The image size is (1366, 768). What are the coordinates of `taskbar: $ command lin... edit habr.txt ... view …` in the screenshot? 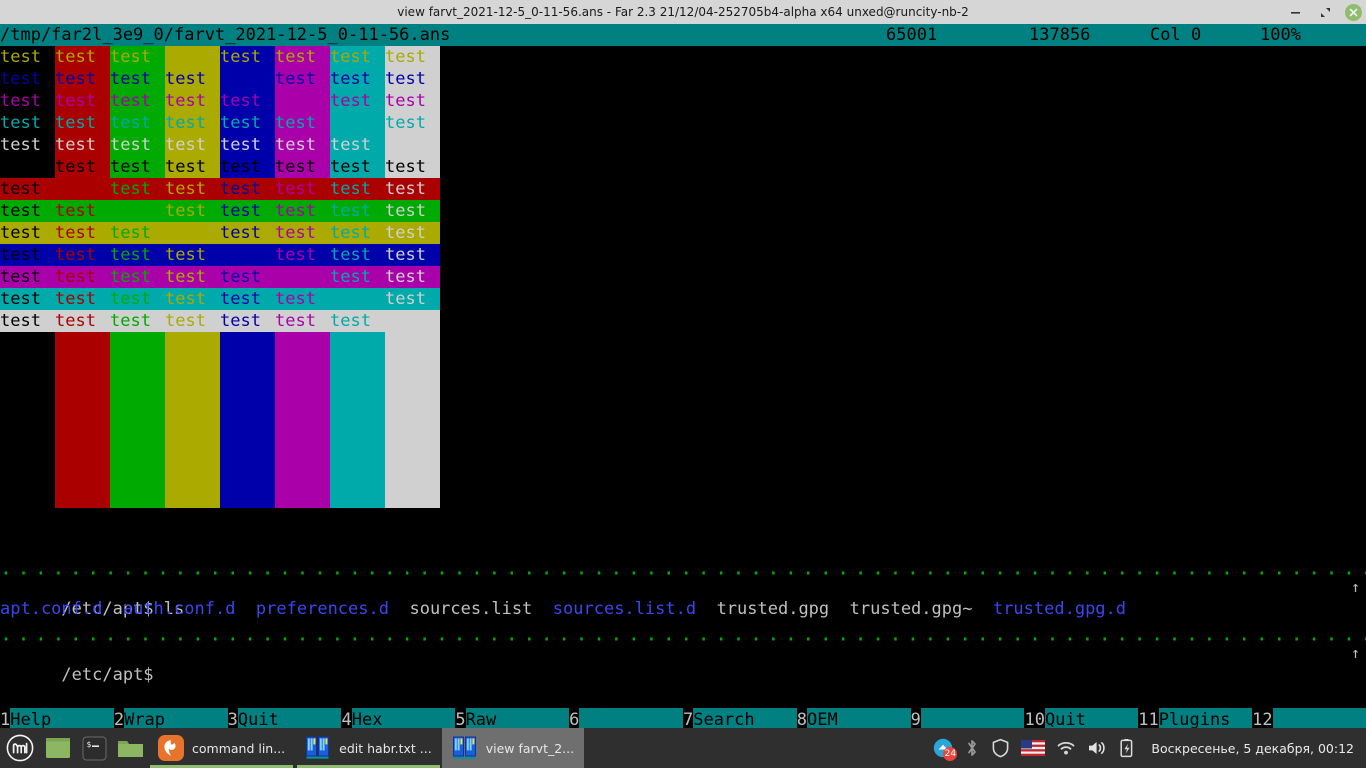 It's located at (683, 748).